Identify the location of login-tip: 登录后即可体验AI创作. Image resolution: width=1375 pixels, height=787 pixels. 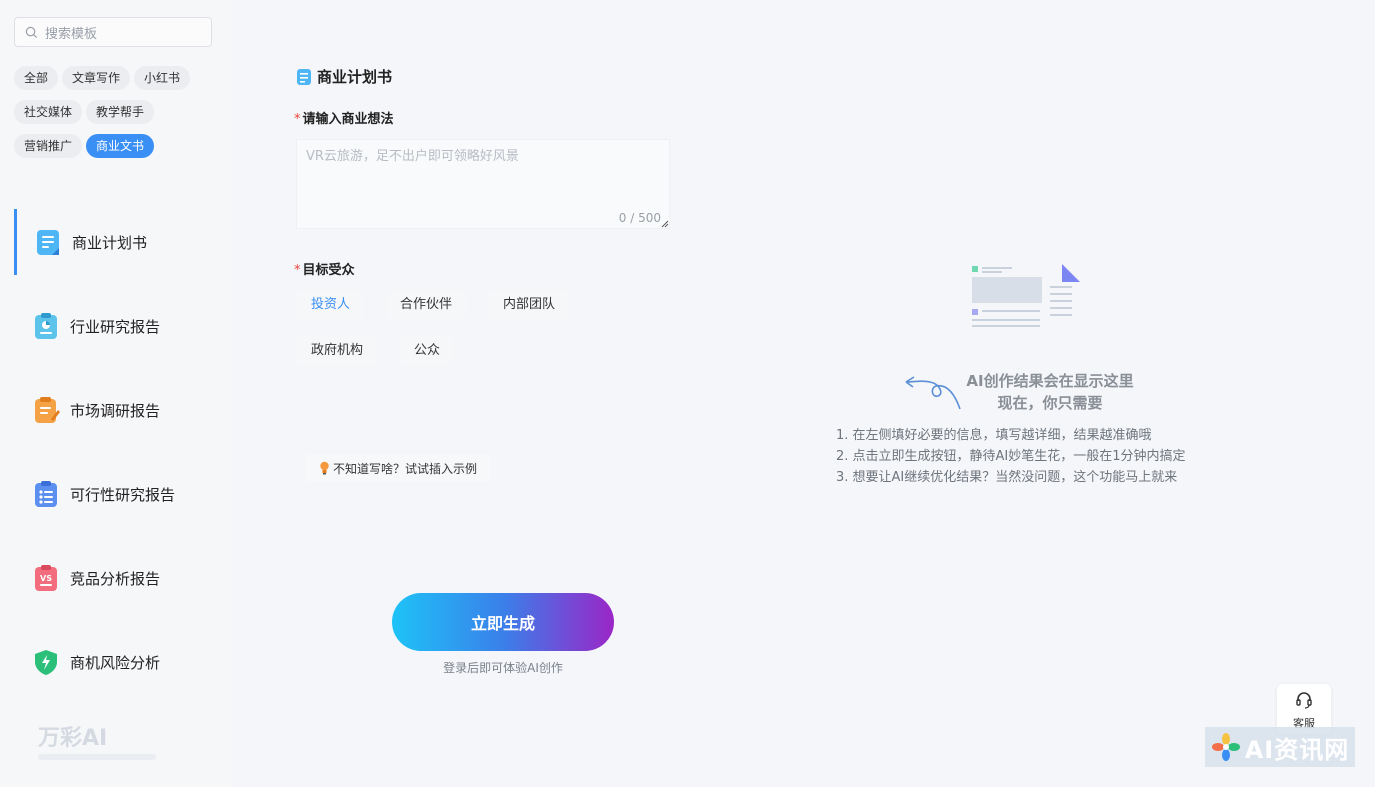
(503, 668).